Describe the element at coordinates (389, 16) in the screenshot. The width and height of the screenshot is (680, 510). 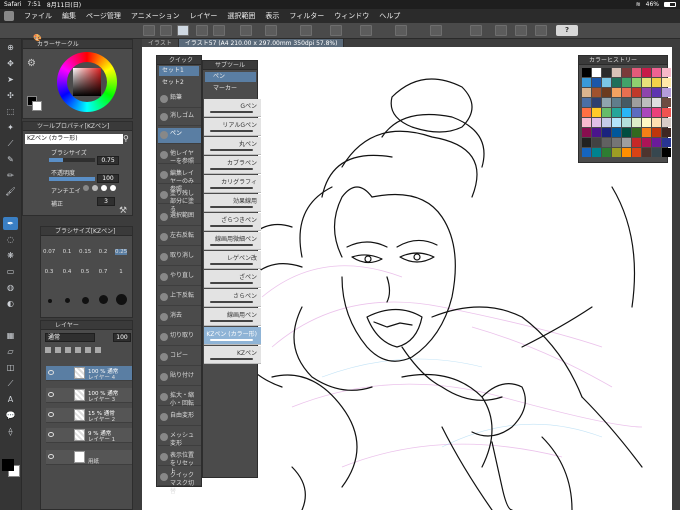
I see `menu-help: ヘルプ` at that location.